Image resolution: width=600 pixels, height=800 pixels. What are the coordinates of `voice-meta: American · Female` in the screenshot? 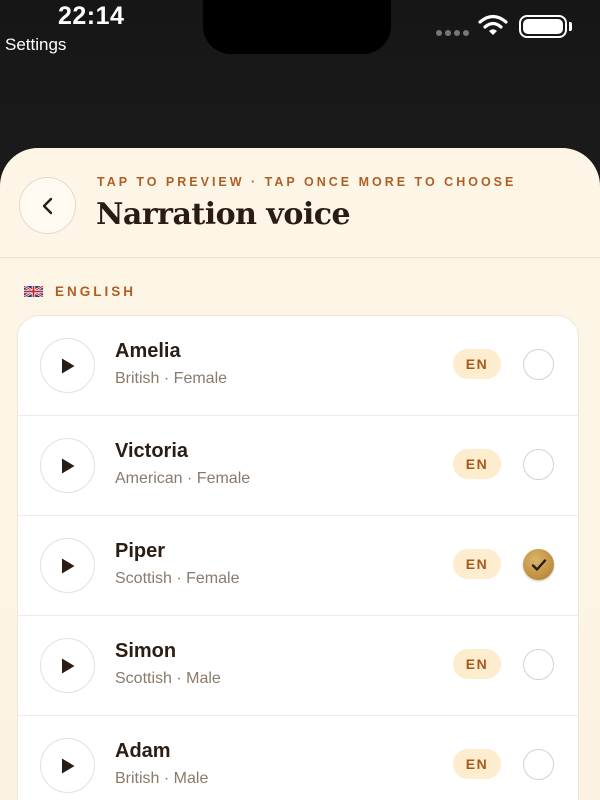 It's located at (183, 478).